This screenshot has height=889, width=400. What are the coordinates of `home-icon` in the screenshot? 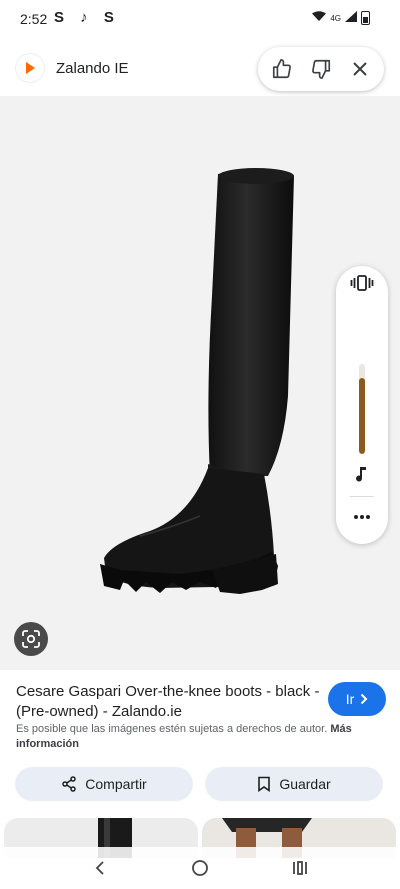 It's located at (200, 868).